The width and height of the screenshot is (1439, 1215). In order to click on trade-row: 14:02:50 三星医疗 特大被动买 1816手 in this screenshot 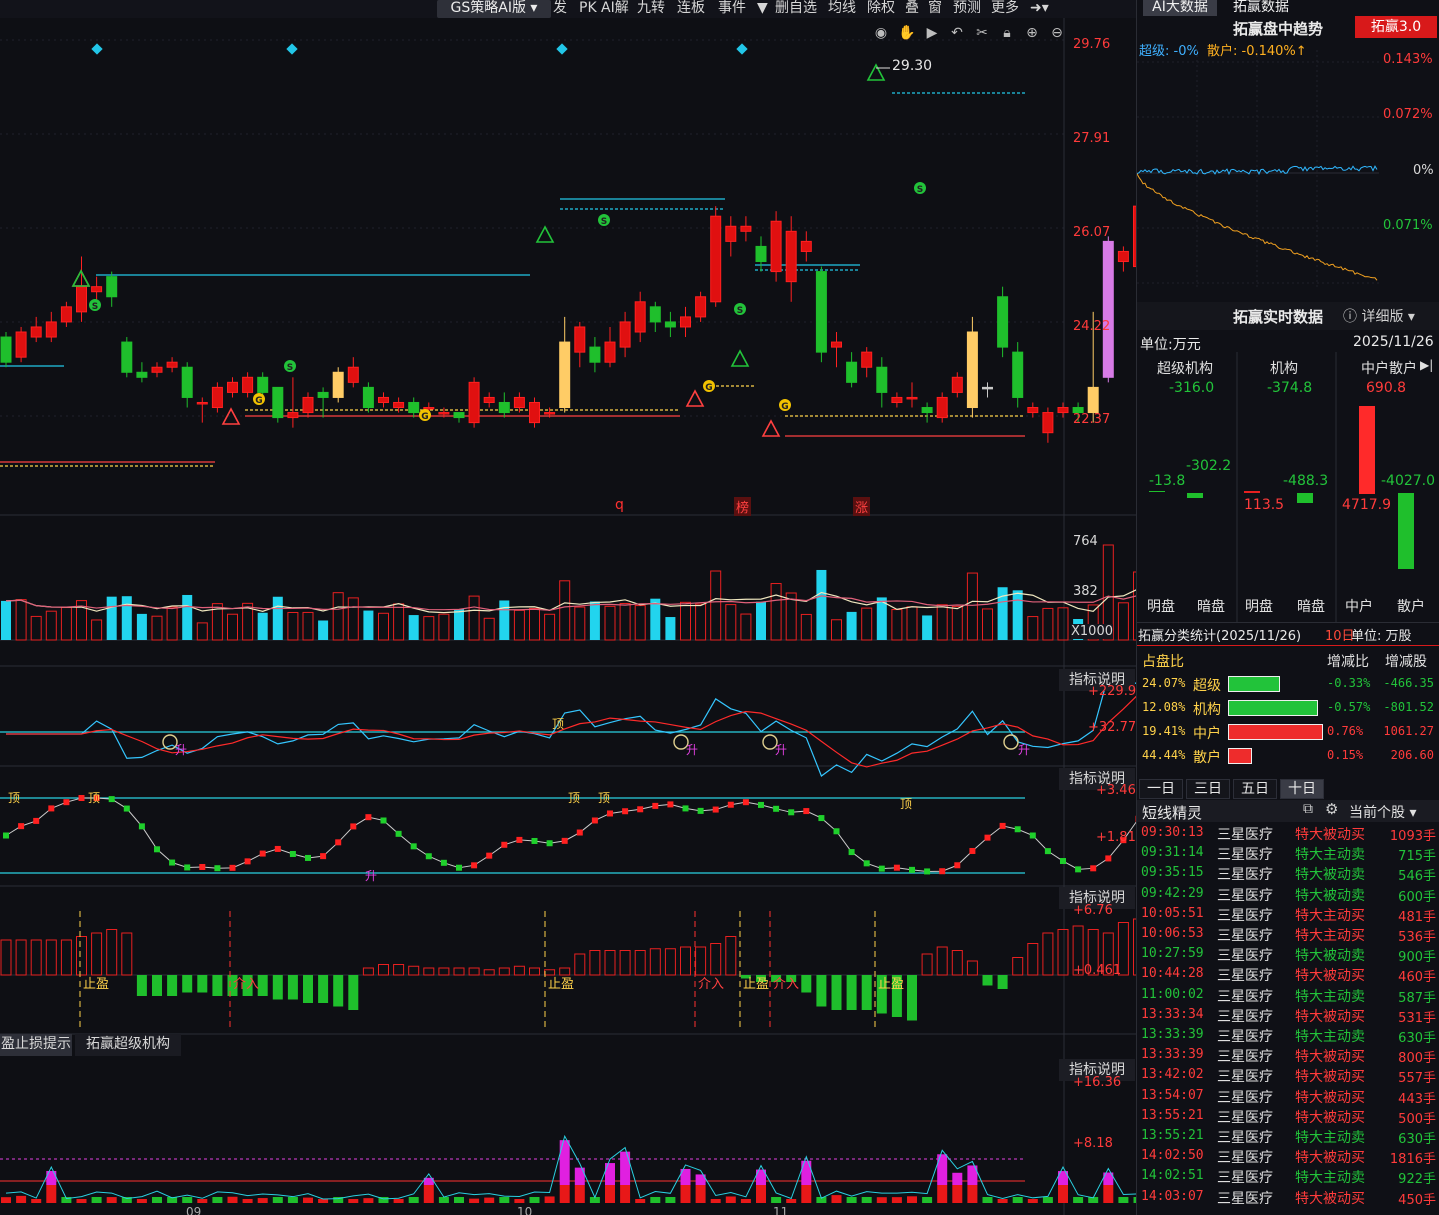, I will do `click(1288, 1157)`.